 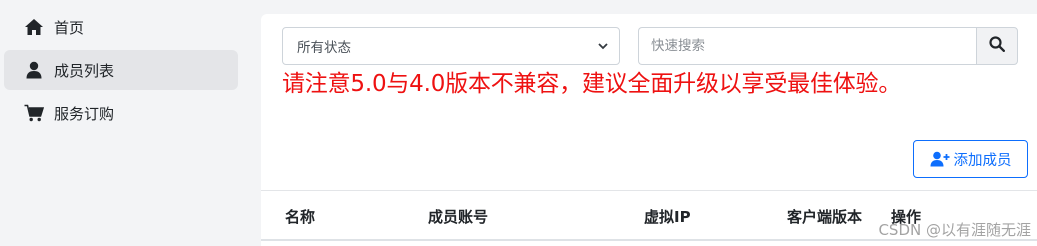 I want to click on column-header-name: 名称, so click(x=300, y=217).